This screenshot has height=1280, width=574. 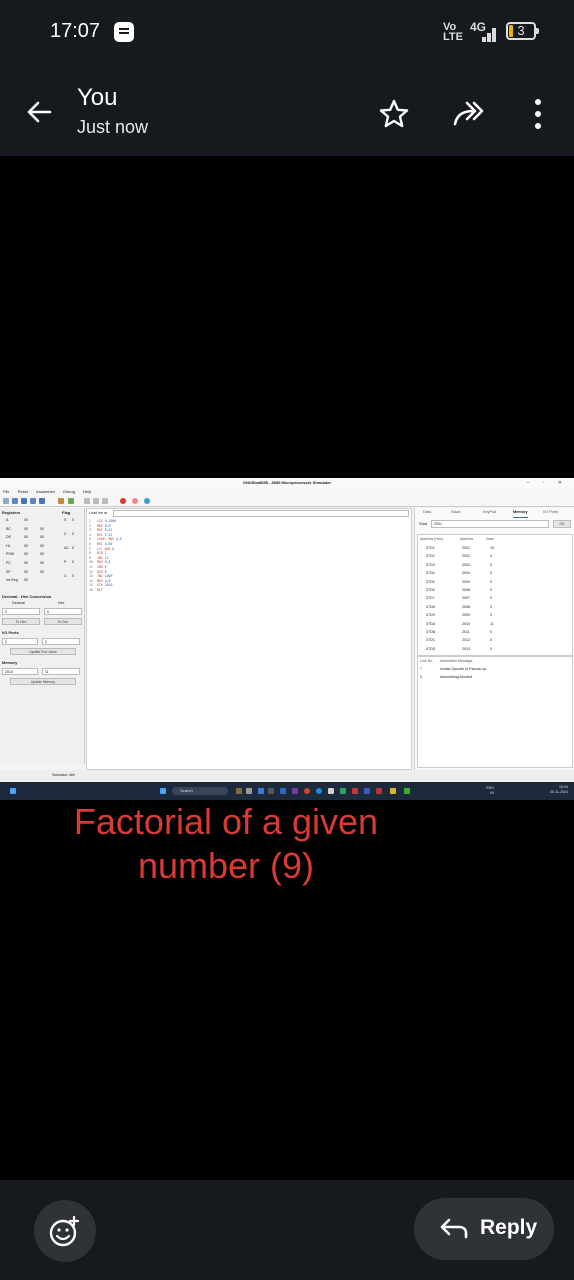 I want to click on start-input: 2001, so click(x=490, y=524).